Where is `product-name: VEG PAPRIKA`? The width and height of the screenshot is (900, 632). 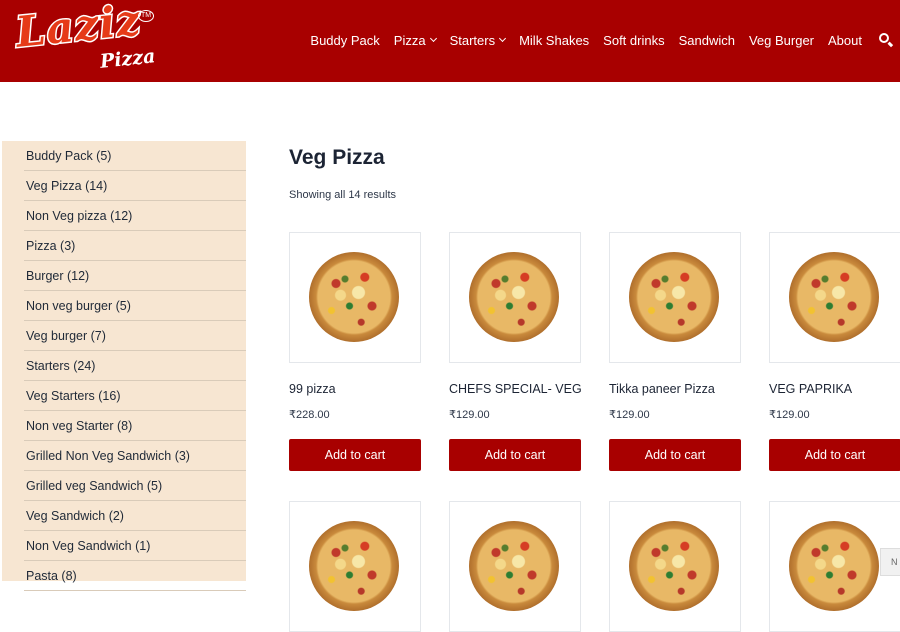 product-name: VEG PAPRIKA is located at coordinates (834, 389).